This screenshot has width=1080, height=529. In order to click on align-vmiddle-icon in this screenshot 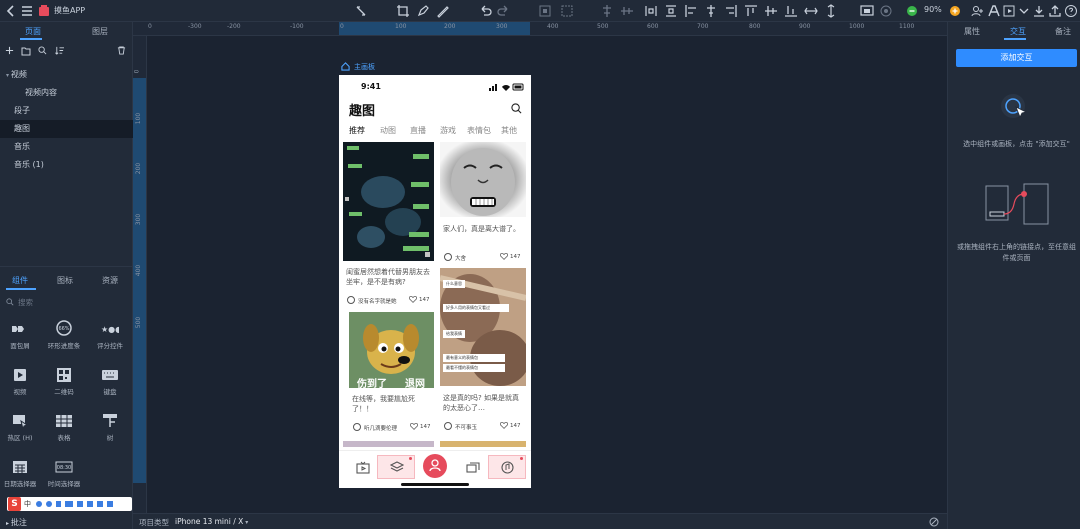, I will do `click(771, 11)`.